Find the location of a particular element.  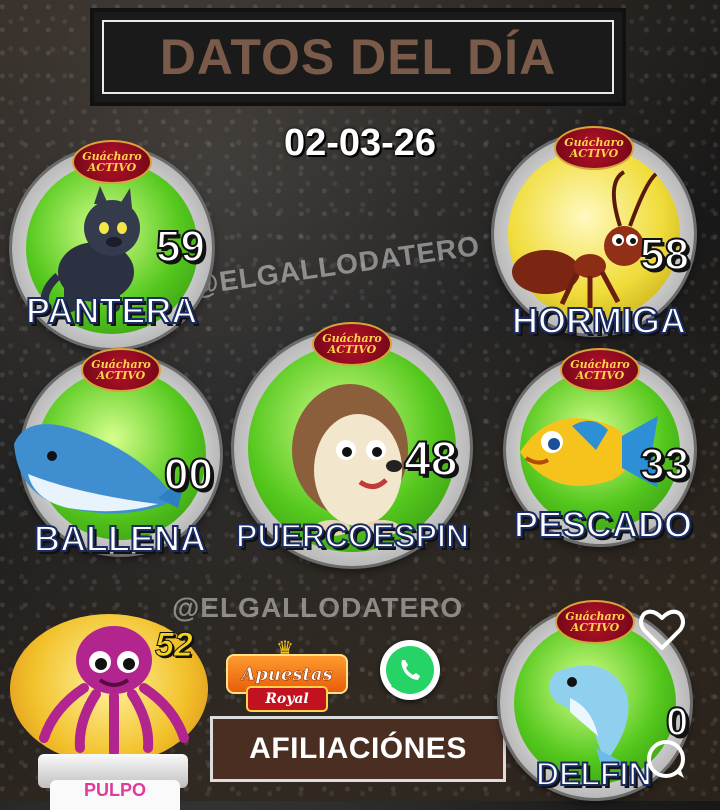

affiliations-button: AFILIACIÓNES is located at coordinates (358, 749).